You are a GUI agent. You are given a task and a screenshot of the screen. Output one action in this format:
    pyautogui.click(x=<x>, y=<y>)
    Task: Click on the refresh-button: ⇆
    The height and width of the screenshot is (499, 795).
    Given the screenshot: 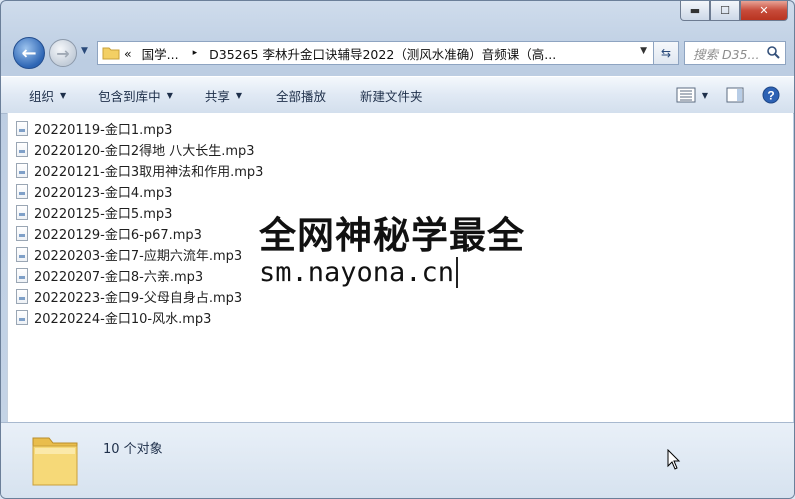 What is the action you would take?
    pyautogui.click(x=666, y=53)
    